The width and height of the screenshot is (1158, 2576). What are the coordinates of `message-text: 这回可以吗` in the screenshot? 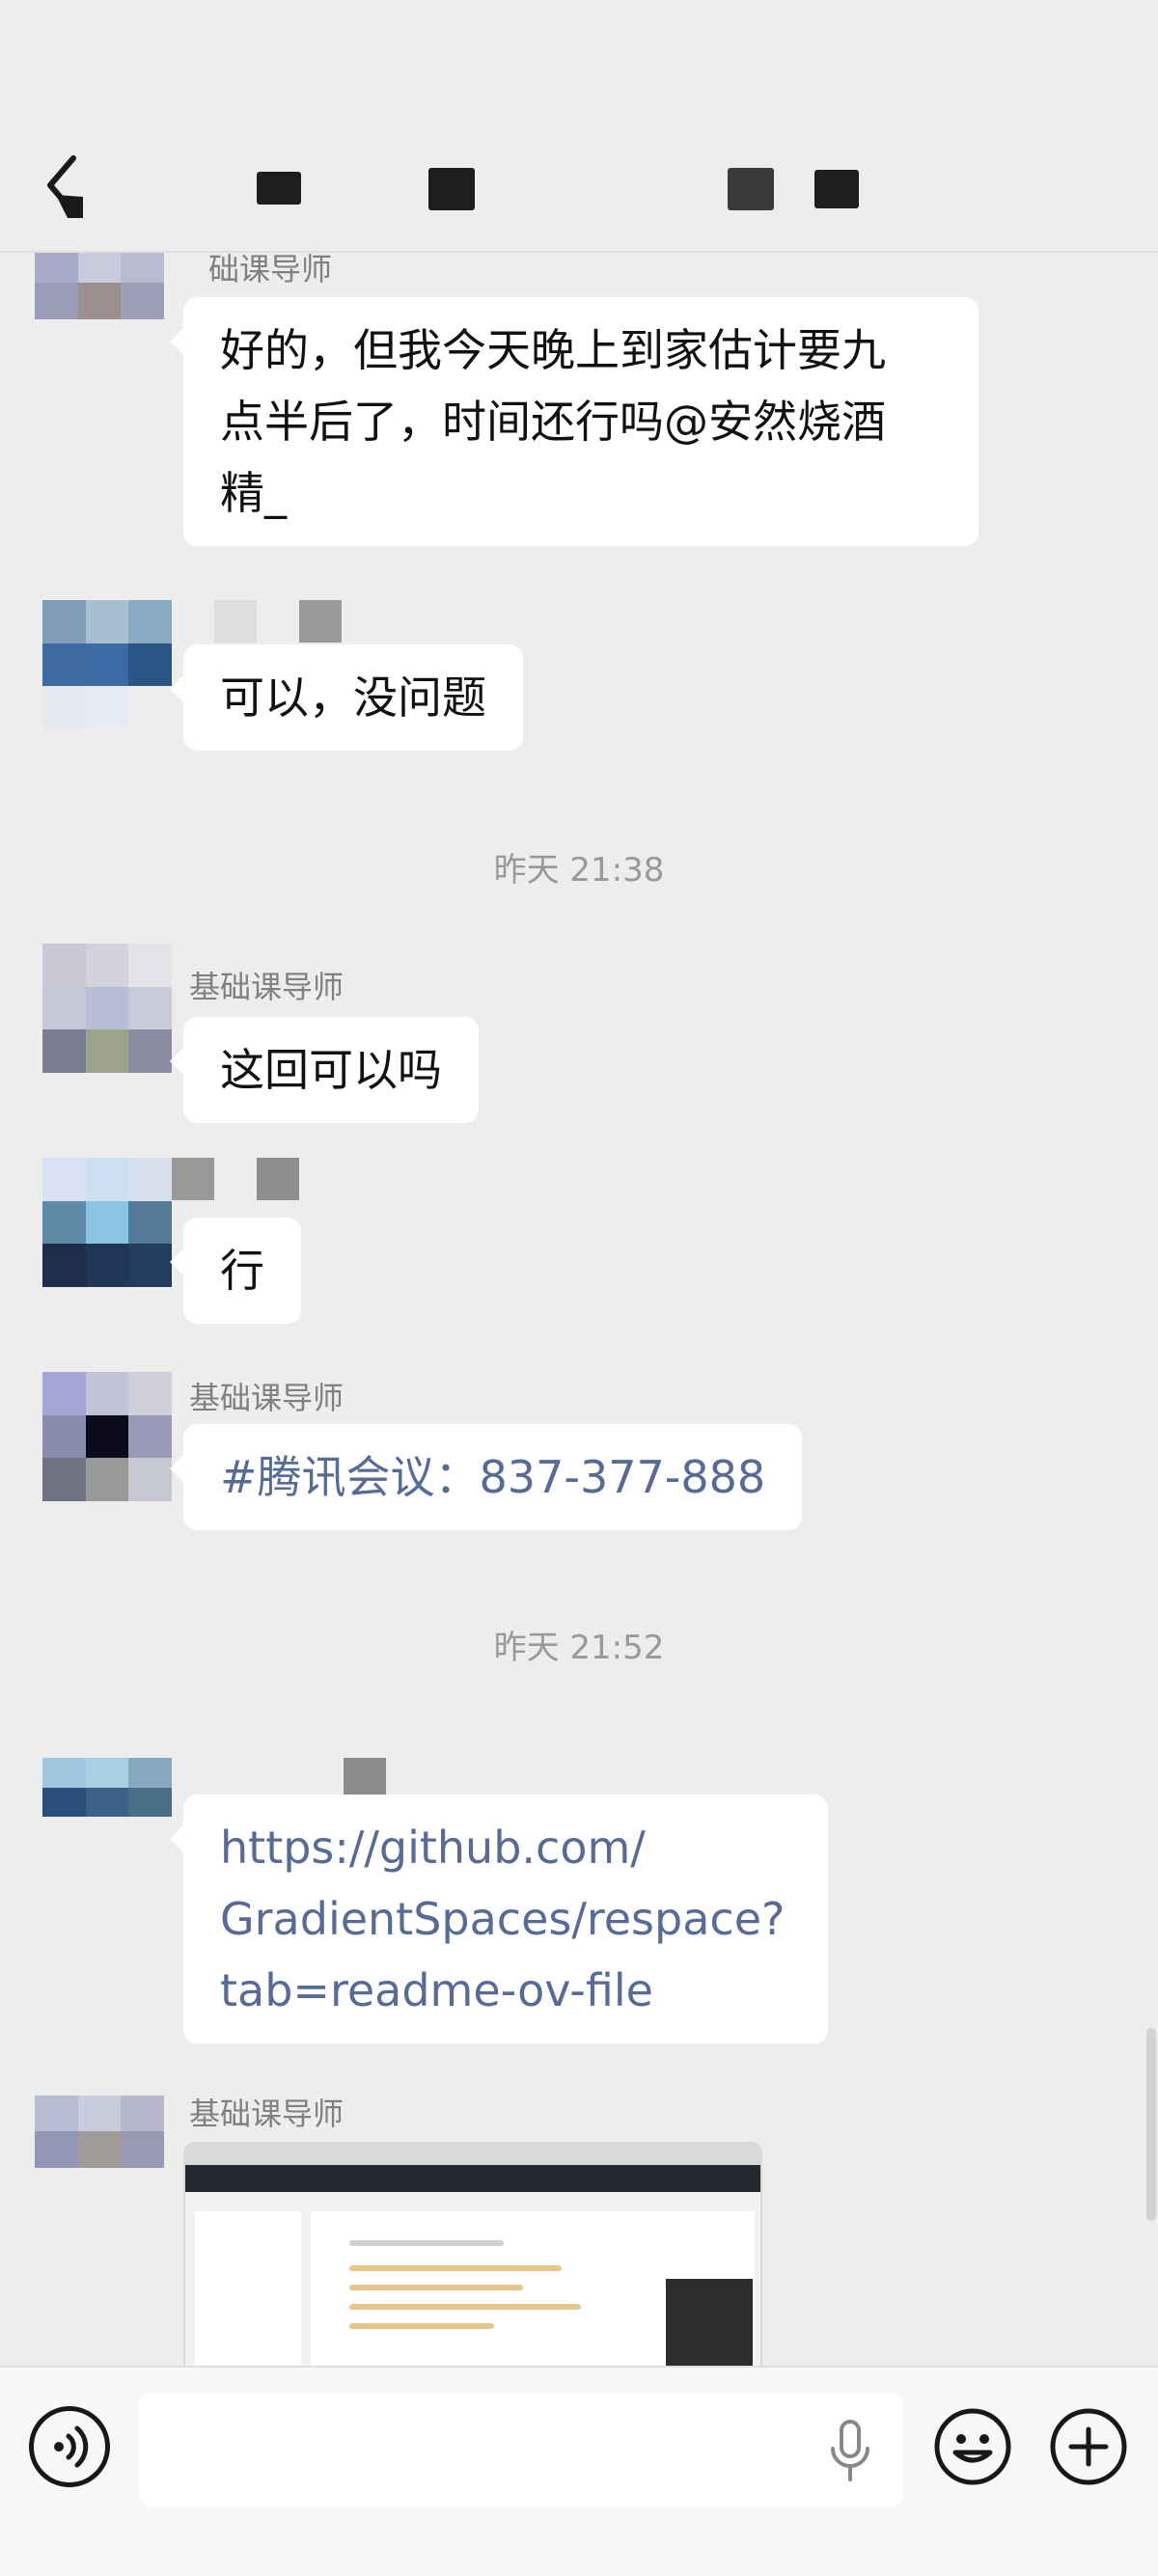 It's located at (331, 1070).